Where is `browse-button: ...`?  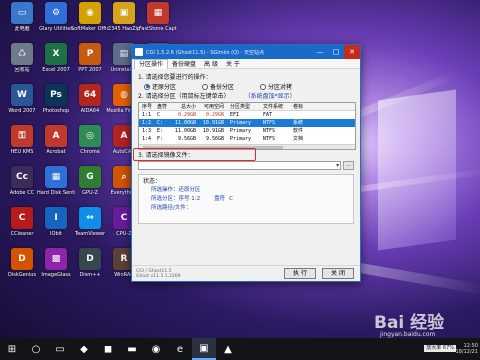 browse-button: ... is located at coordinates (348, 165).